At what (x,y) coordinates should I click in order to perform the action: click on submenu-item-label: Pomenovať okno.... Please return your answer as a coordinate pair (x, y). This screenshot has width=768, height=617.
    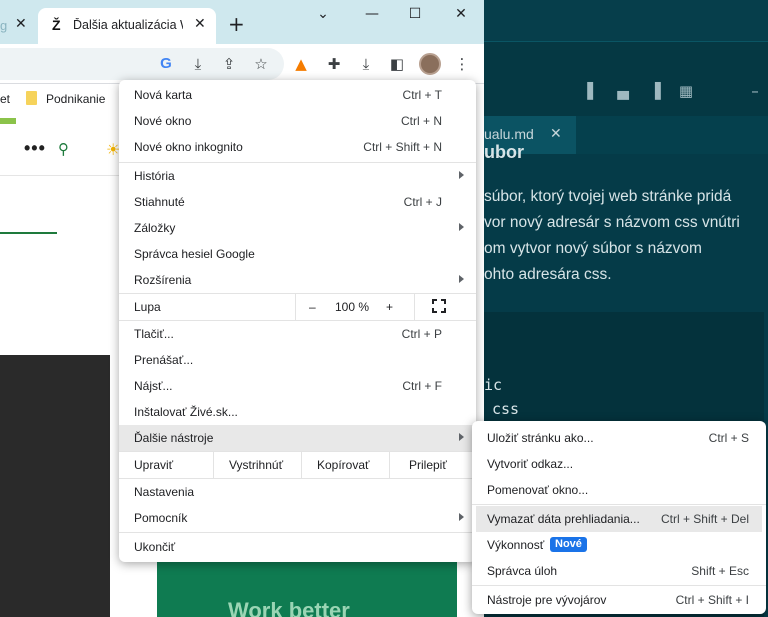
    Looking at the image, I should click on (538, 490).